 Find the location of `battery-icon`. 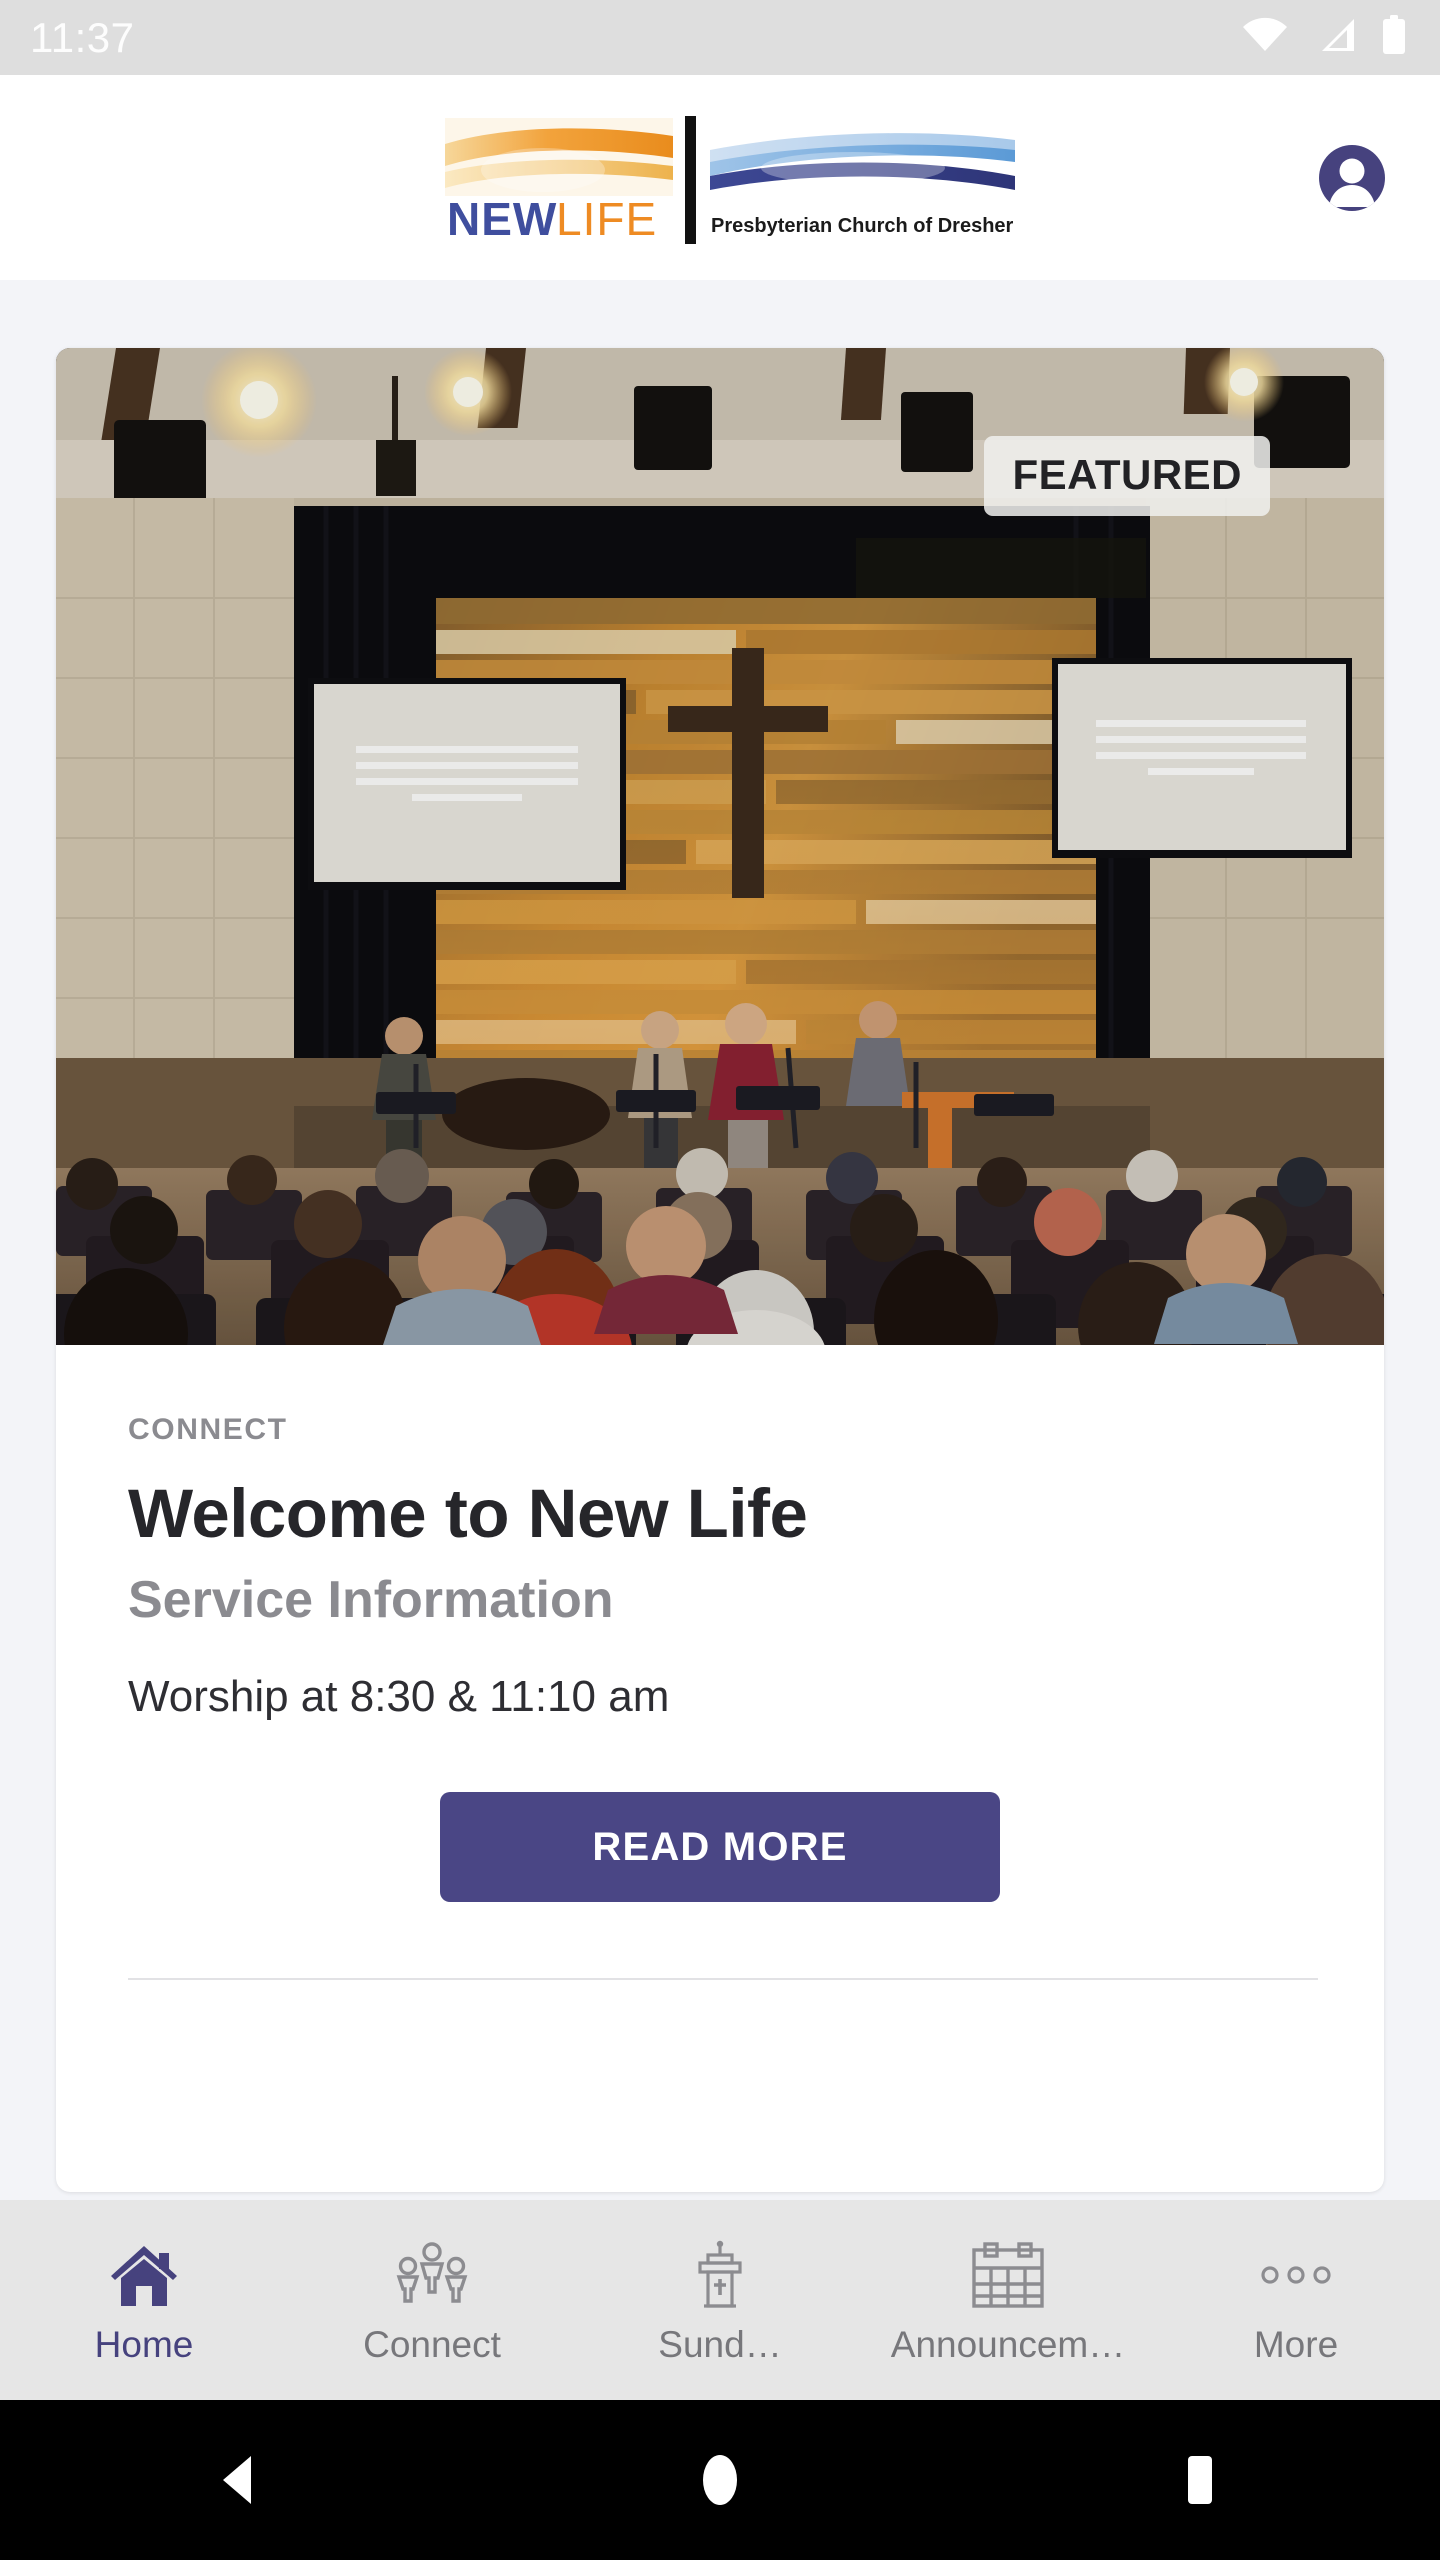

battery-icon is located at coordinates (1394, 37).